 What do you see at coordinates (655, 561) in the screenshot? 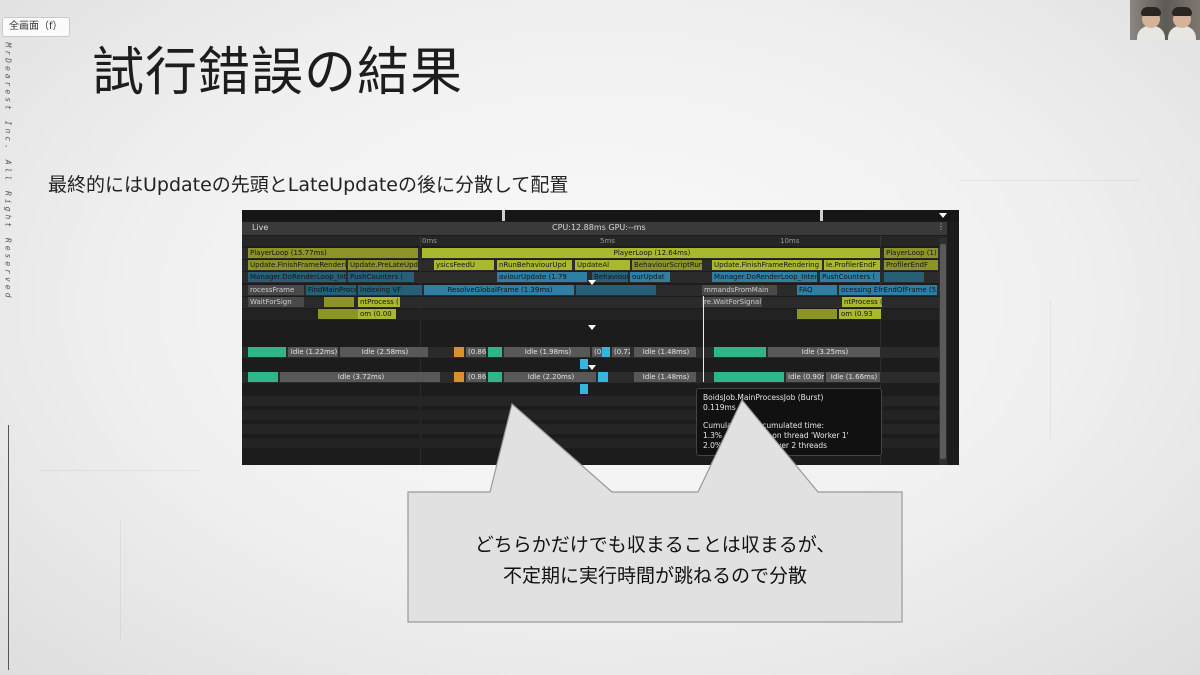
I see `callout-text: どちらかだけでも収まることは収まるが、 不定期に実行時間が跳ねるので分散` at bounding box center [655, 561].